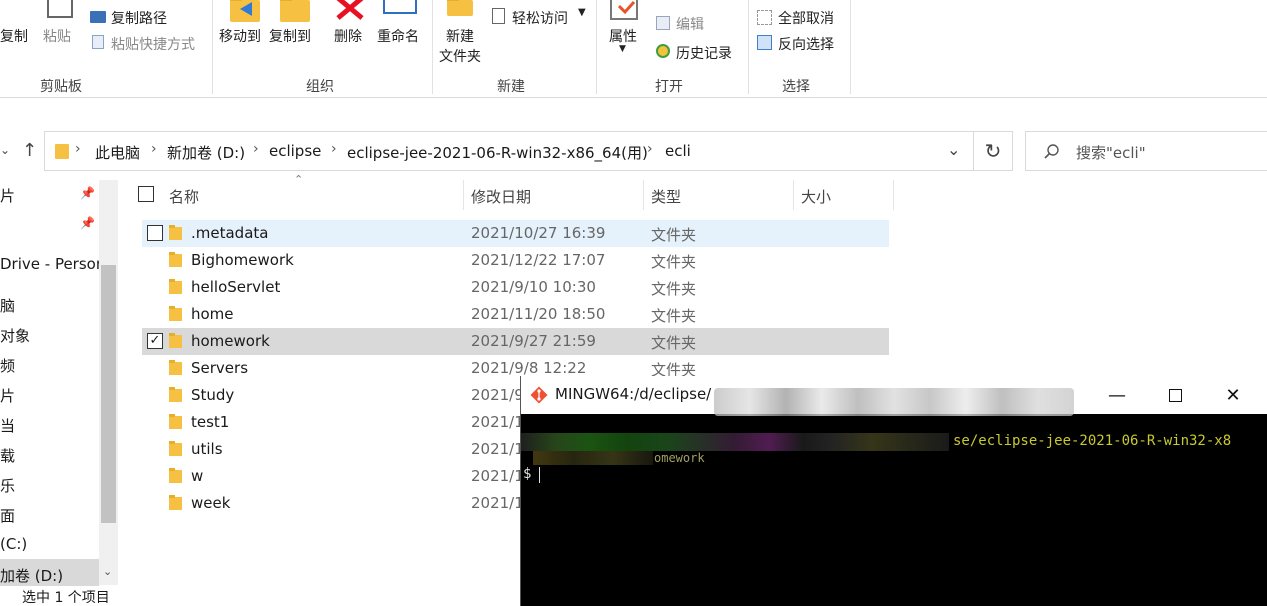 The image size is (1267, 606). Describe the element at coordinates (663, 51) in the screenshot. I see `history-icon` at that location.